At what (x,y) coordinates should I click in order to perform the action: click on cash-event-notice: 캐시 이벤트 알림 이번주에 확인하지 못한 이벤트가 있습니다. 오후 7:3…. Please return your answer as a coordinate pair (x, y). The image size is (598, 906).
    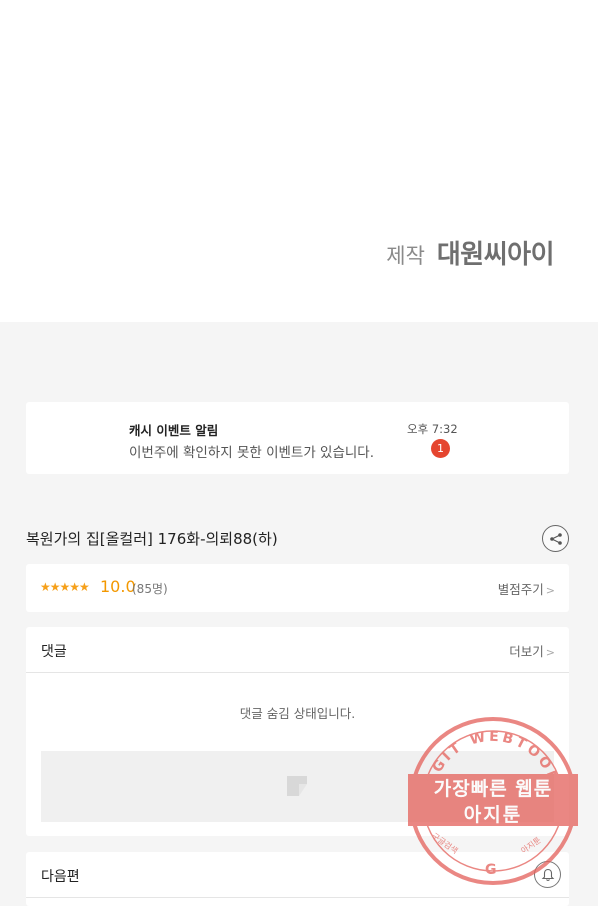
    Looking at the image, I should click on (297, 438).